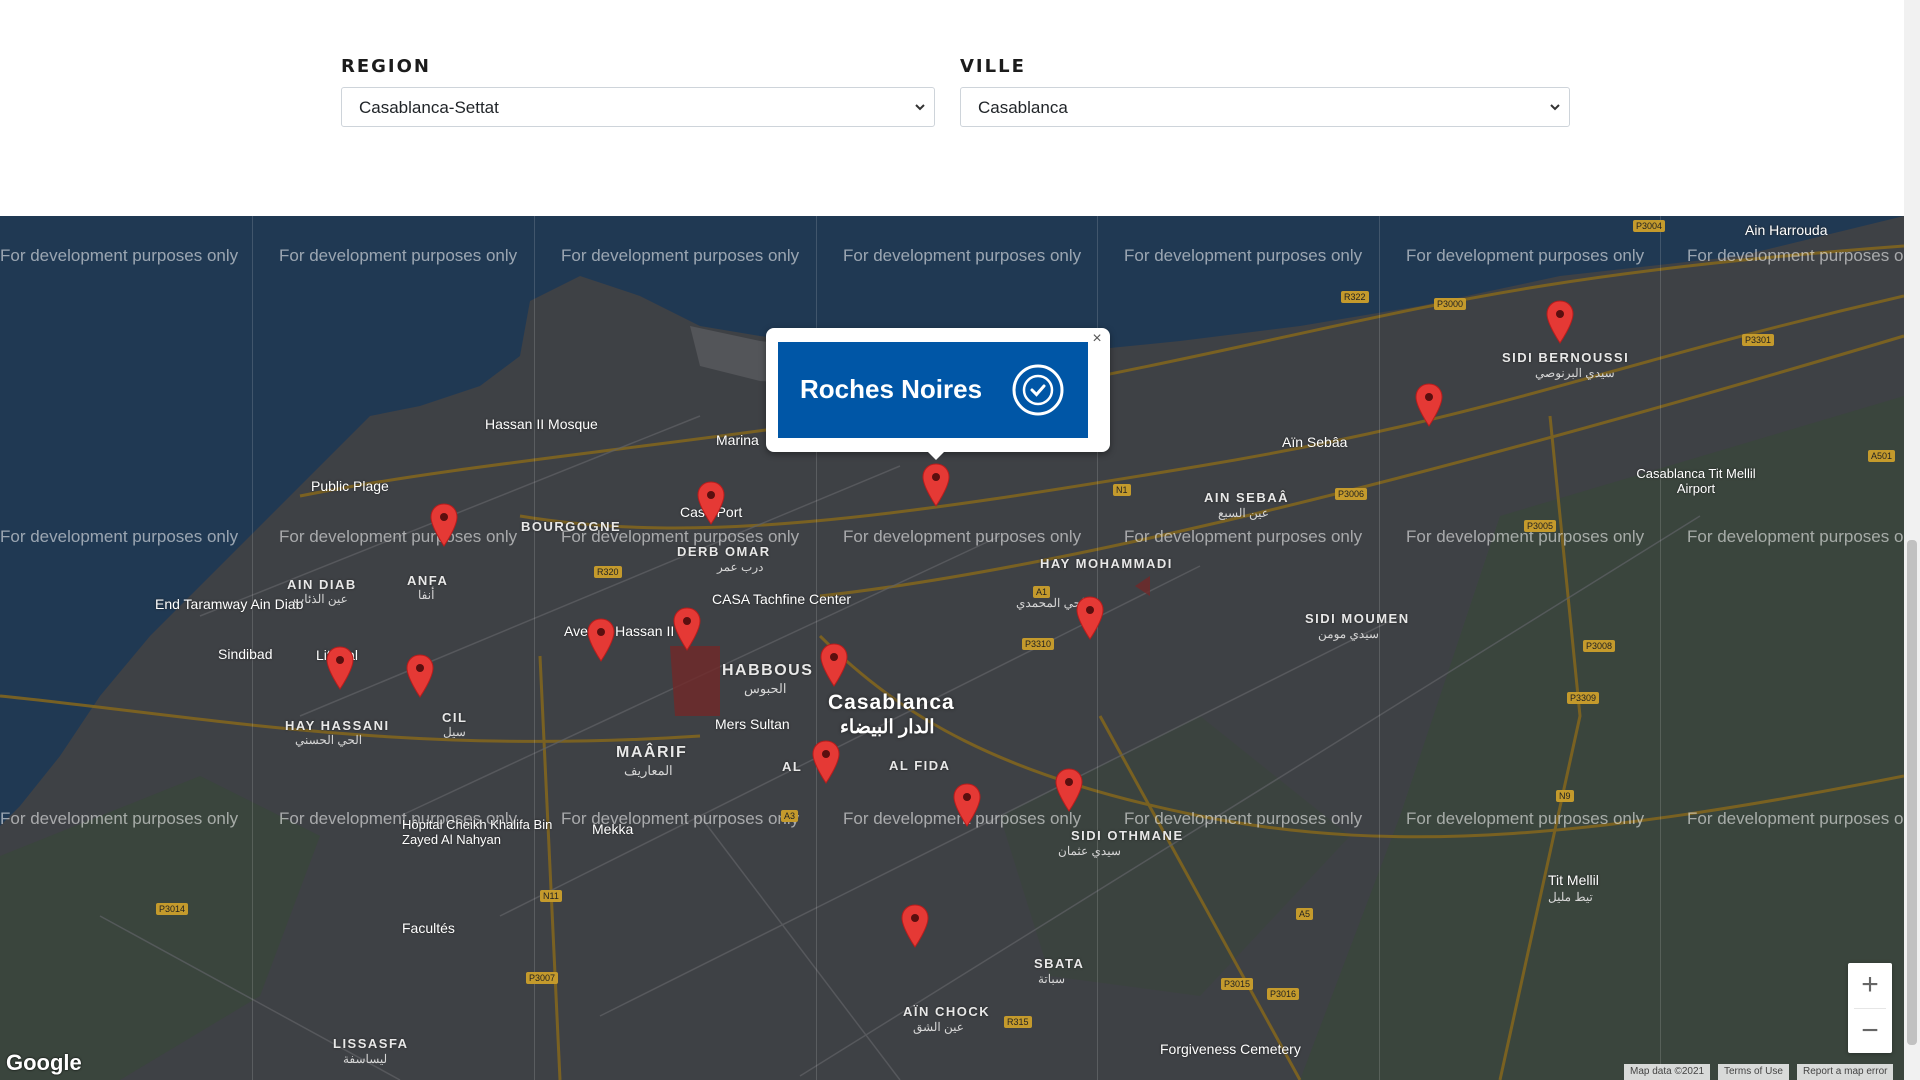 This screenshot has height=1080, width=1920. Describe the element at coordinates (1570, 897) in the screenshot. I see `place-tit-mellil-ar: تيط مليل` at that location.